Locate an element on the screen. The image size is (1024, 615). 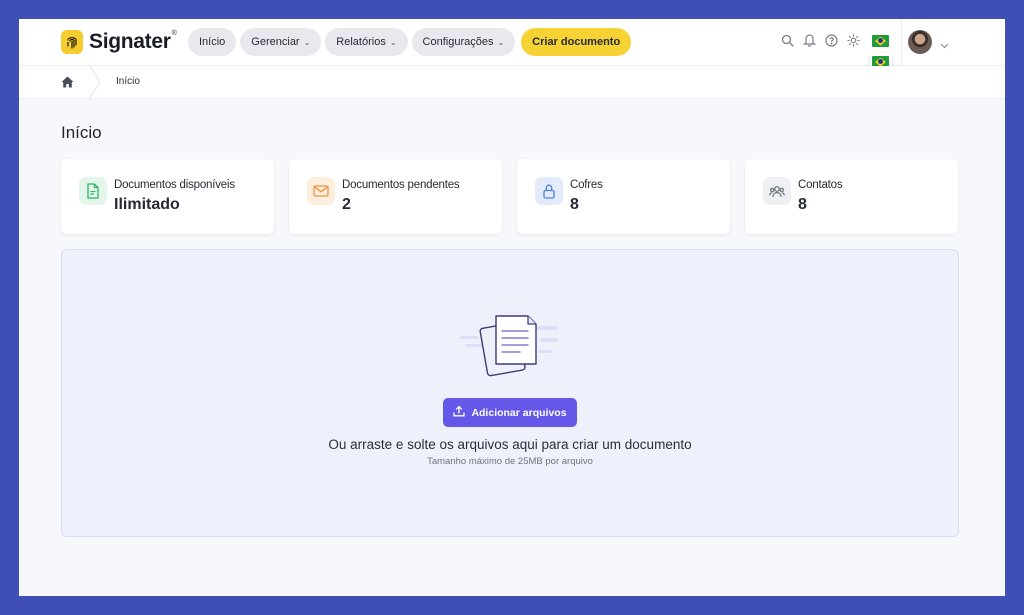
create-document-label: Criar documento is located at coordinates (576, 42).